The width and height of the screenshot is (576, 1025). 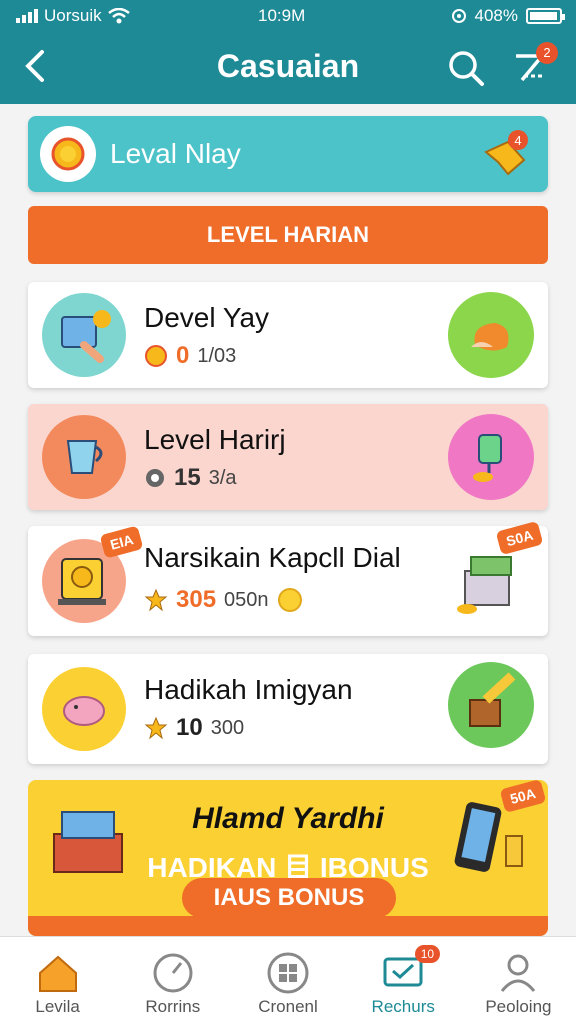 What do you see at coordinates (246, 599) in the screenshot?
I see `card-unit: 050n` at bounding box center [246, 599].